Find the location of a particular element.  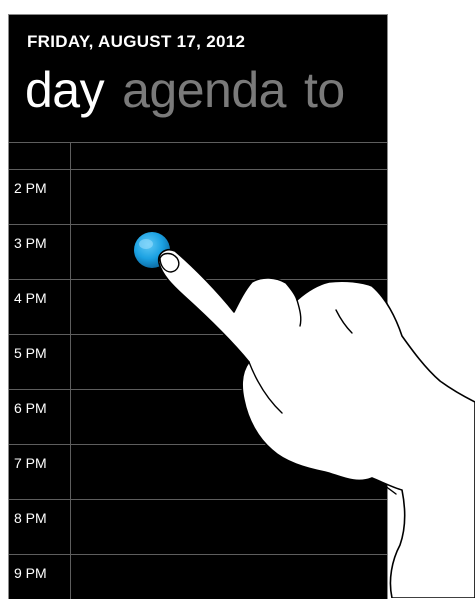

time-row: 6 PM is located at coordinates (198, 416).